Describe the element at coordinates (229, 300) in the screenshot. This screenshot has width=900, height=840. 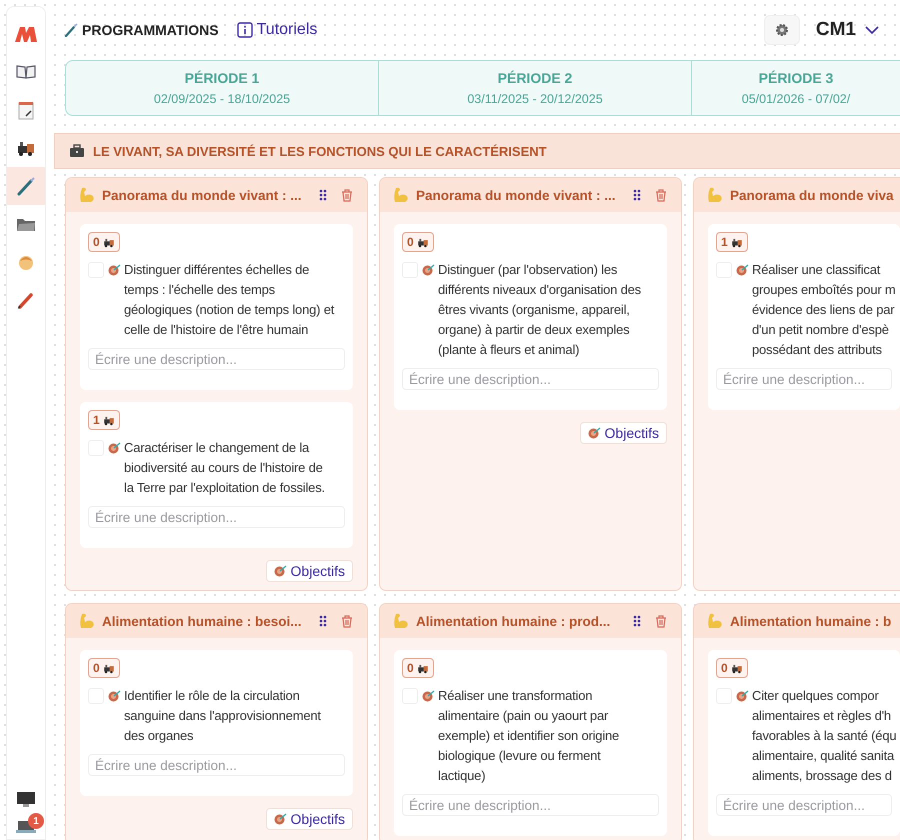
I see `objective-text: Distinguer différentes échelles de temps : l'échelle des temps géologiques (notion de temps long) et celle de l'histoire de l'être humain` at that location.